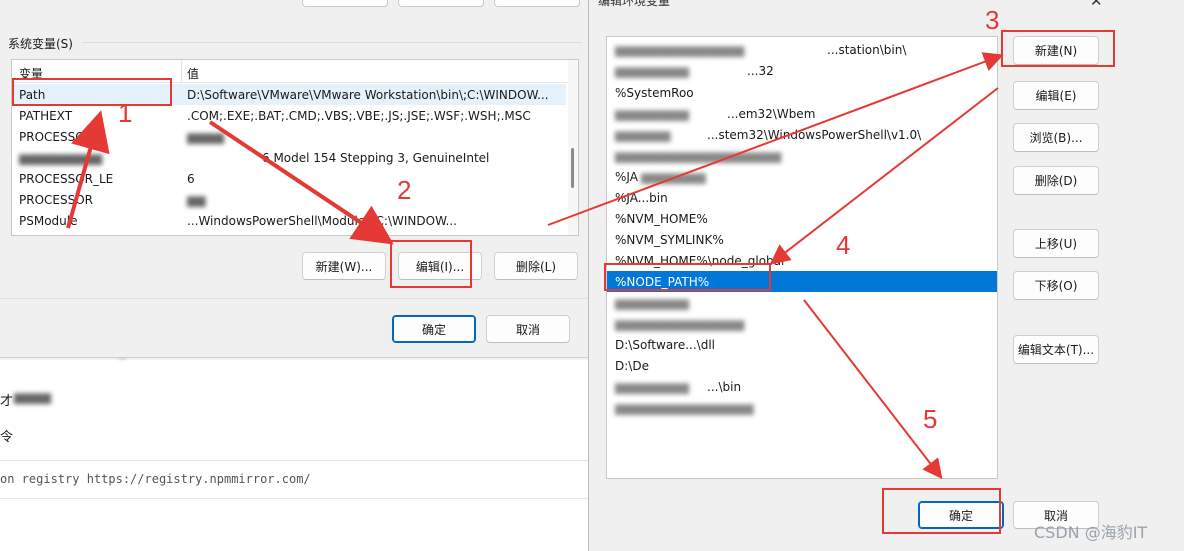  What do you see at coordinates (930, 419) in the screenshot?
I see `step-number-5: 5` at bounding box center [930, 419].